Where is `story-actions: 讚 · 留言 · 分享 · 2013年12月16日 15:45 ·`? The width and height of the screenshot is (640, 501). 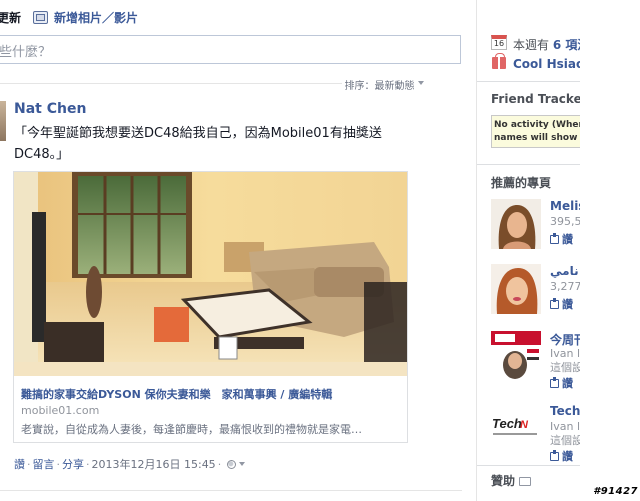 story-actions: 讚 · 留言 · 分享 · 2013年12月16日 15:45 · is located at coordinates (130, 464).